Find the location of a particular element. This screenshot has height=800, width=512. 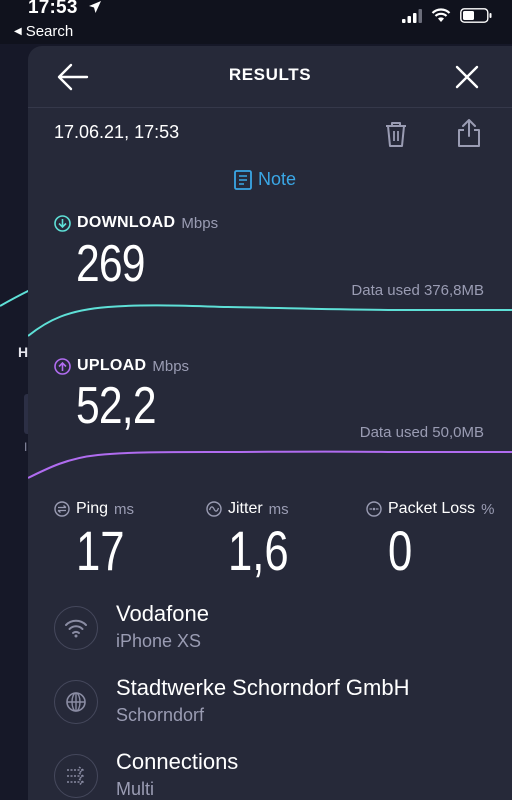

note-label: Note is located at coordinates (277, 179).